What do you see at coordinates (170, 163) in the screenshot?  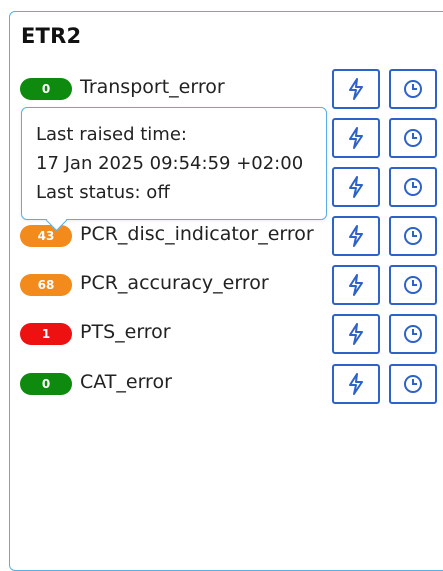 I see `tooltip-raised-time: 17 Jan 2025 09:54:59 +02:00` at bounding box center [170, 163].